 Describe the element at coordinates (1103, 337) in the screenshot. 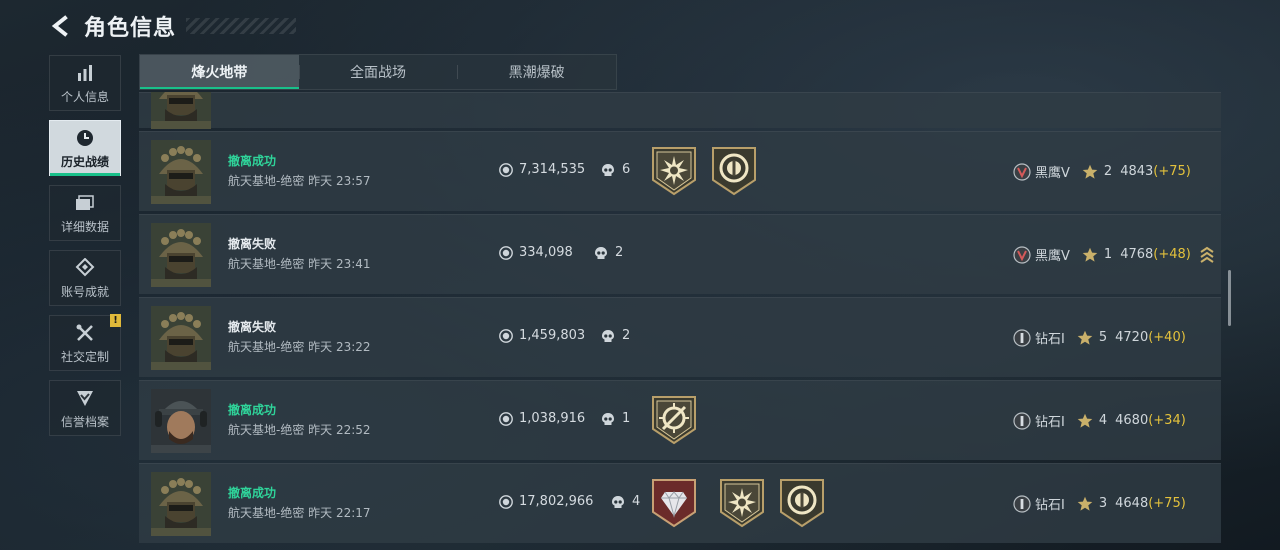

I see `star-count: 5` at that location.